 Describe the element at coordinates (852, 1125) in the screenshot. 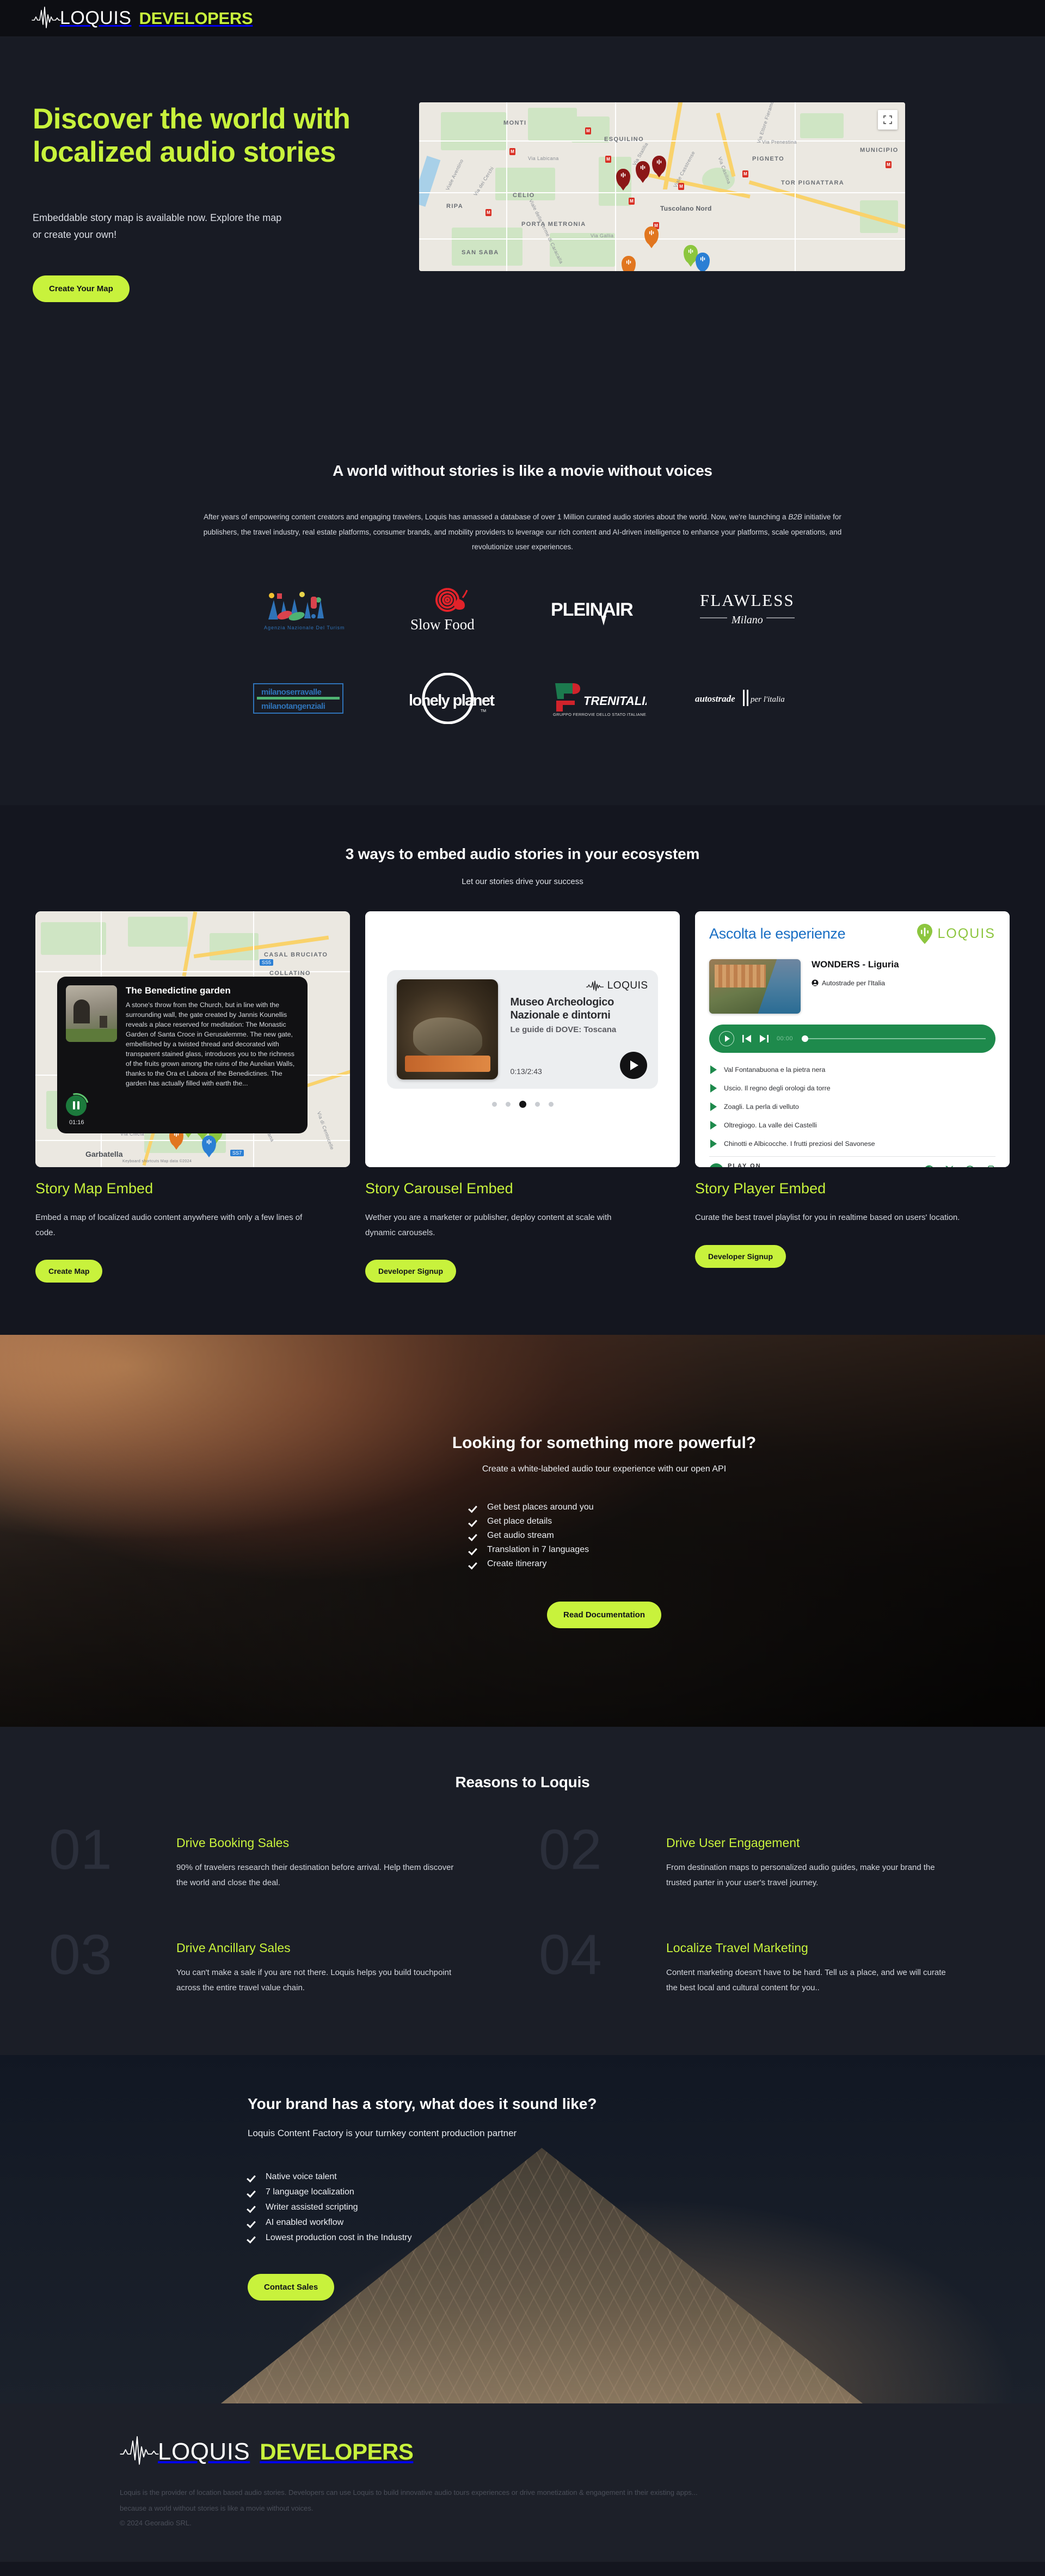

I see `playlist-item: Oltregiogo. La valle dei Castelli` at that location.